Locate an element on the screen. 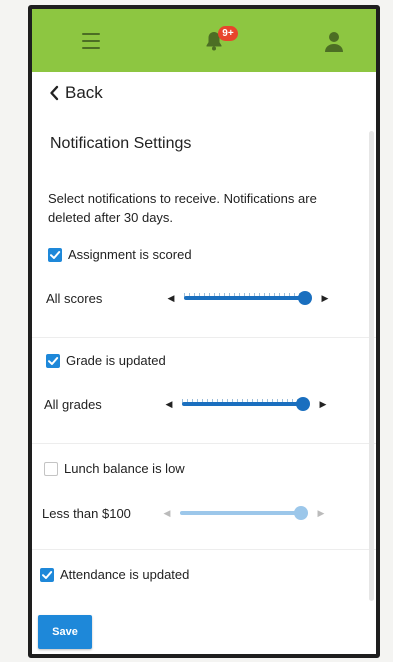 This screenshot has width=393, height=662. assignment-scored-slider is located at coordinates (248, 298).